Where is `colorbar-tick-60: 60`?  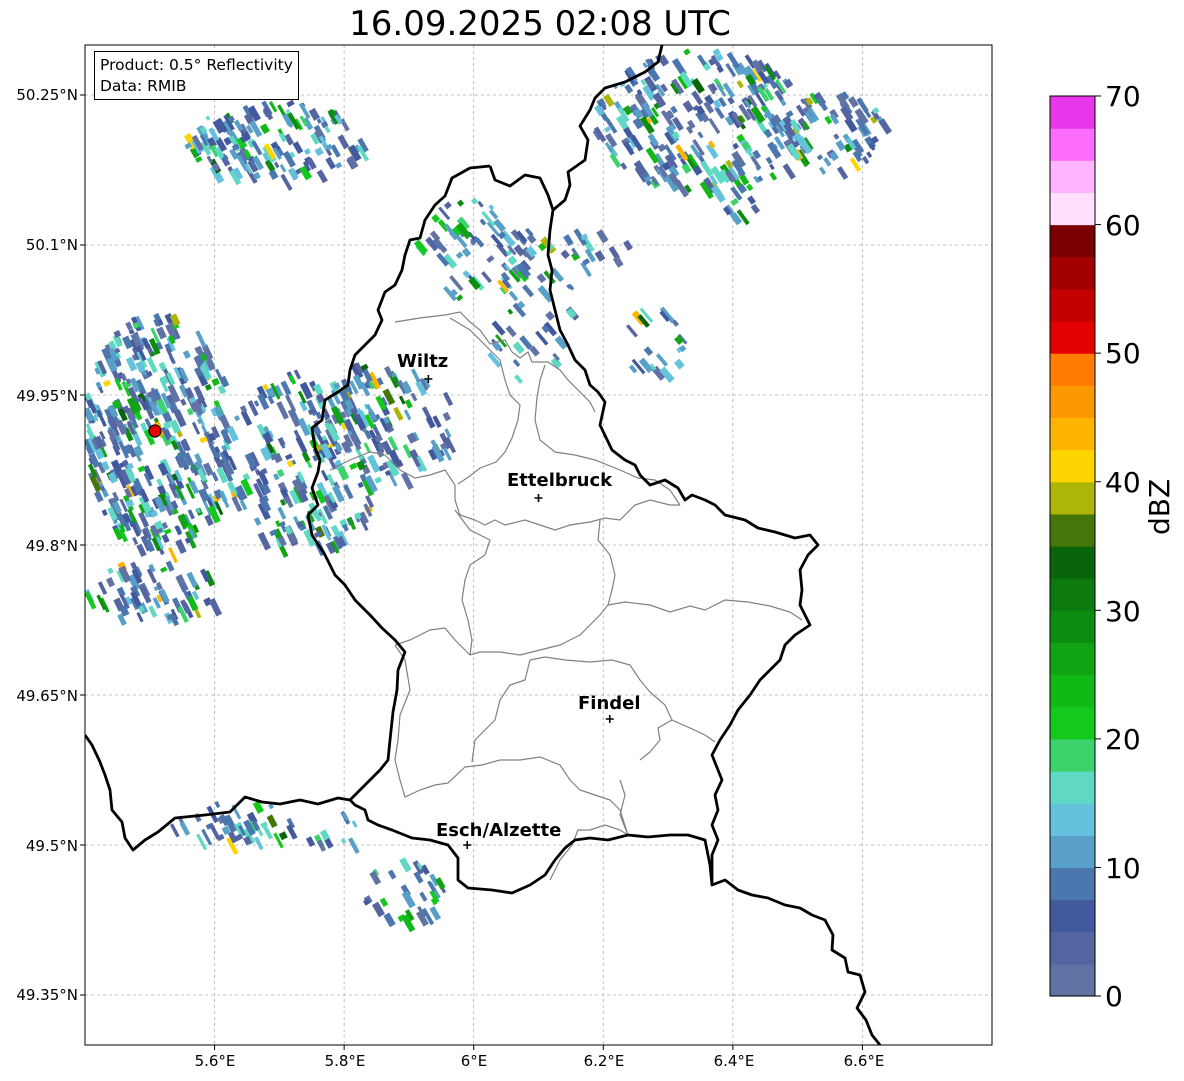
colorbar-tick-60: 60 is located at coordinates (1123, 225).